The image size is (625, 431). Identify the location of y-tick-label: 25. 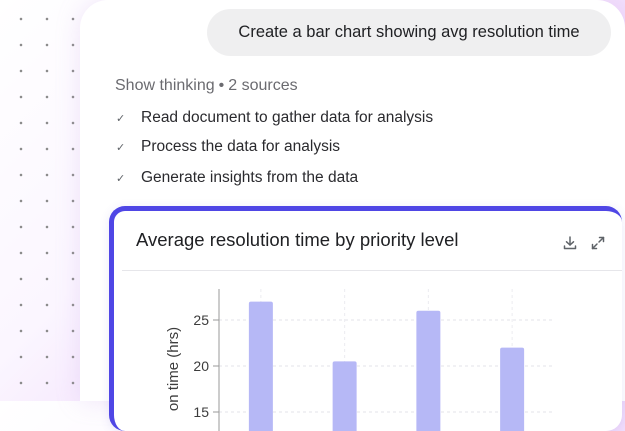
(201, 320).